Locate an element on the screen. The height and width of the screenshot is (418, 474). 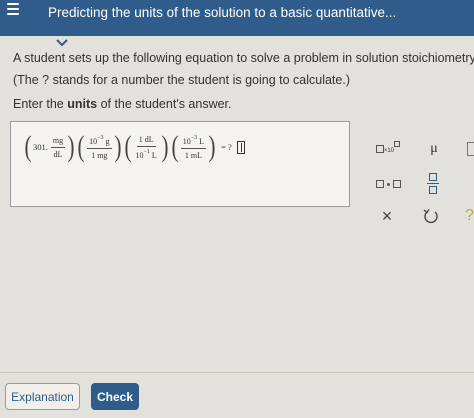
extra-palette-button is located at coordinates (470, 149).